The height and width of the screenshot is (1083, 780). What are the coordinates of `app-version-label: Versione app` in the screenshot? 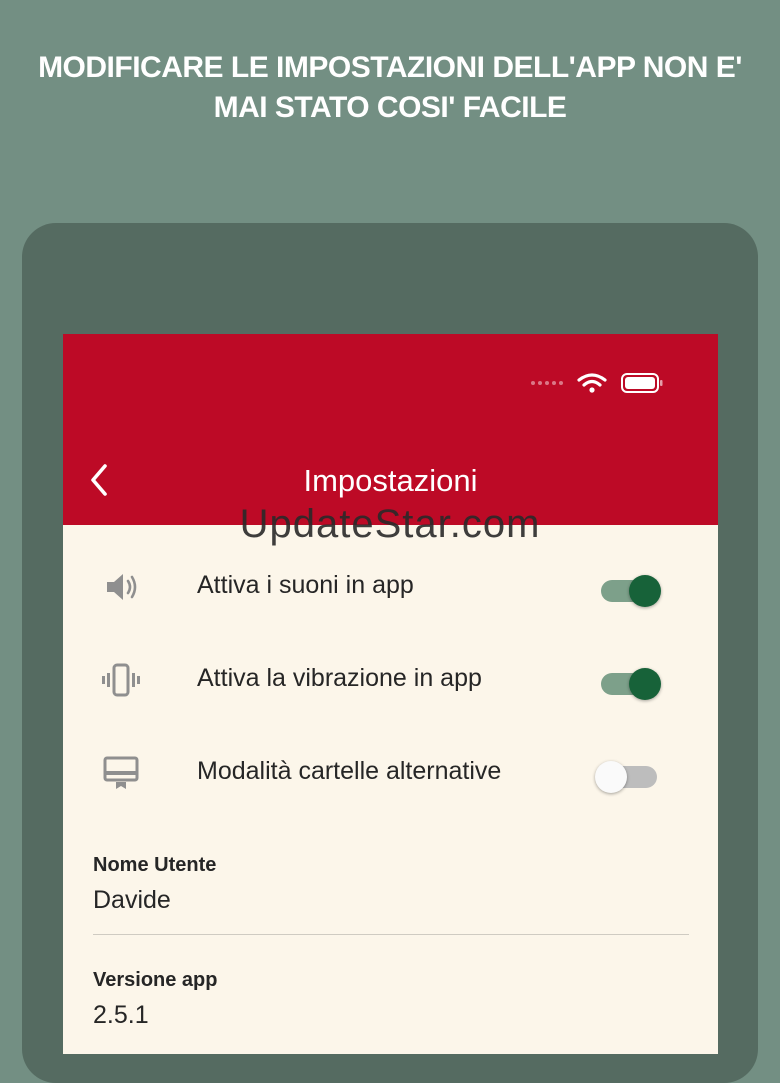 It's located at (155, 980).